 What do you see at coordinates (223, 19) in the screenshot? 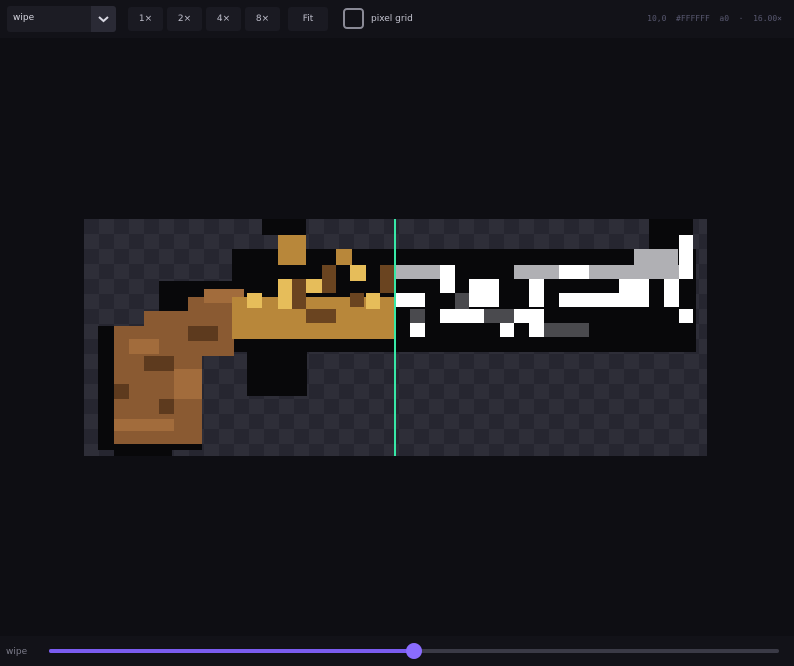
I see `zoom-4x-button: 4×` at bounding box center [223, 19].